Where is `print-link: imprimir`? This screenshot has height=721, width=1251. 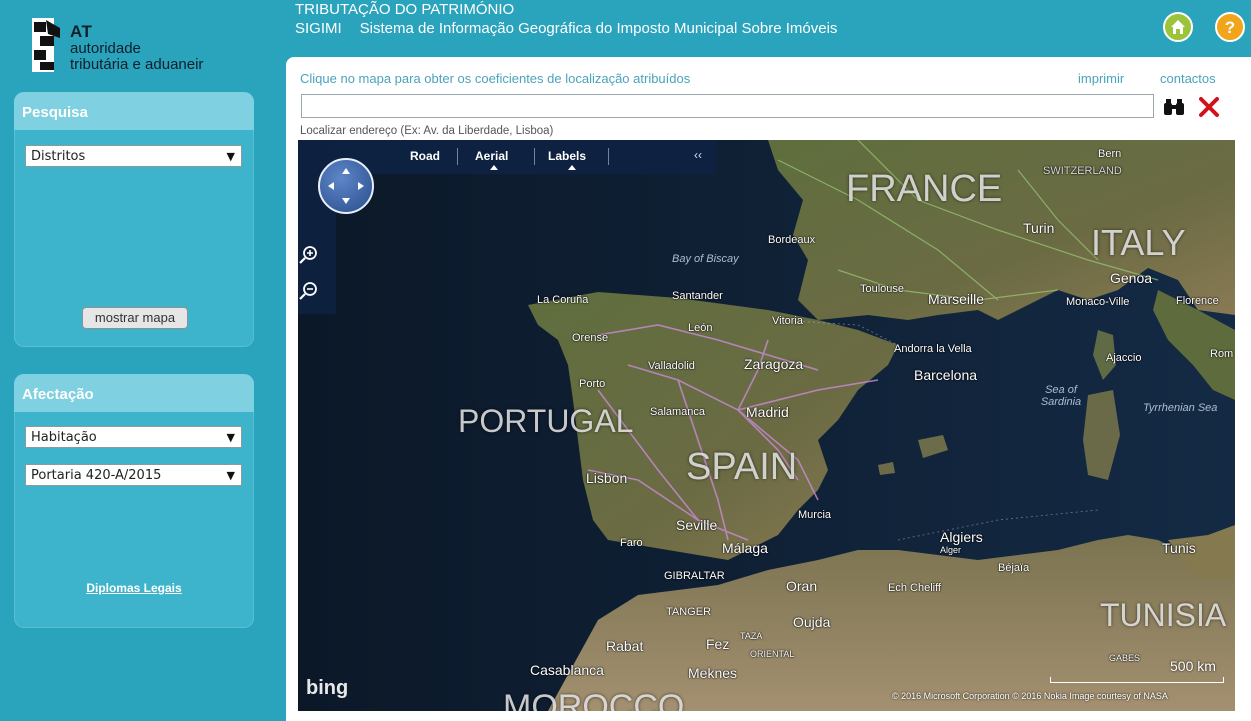 print-link: imprimir is located at coordinates (1101, 78).